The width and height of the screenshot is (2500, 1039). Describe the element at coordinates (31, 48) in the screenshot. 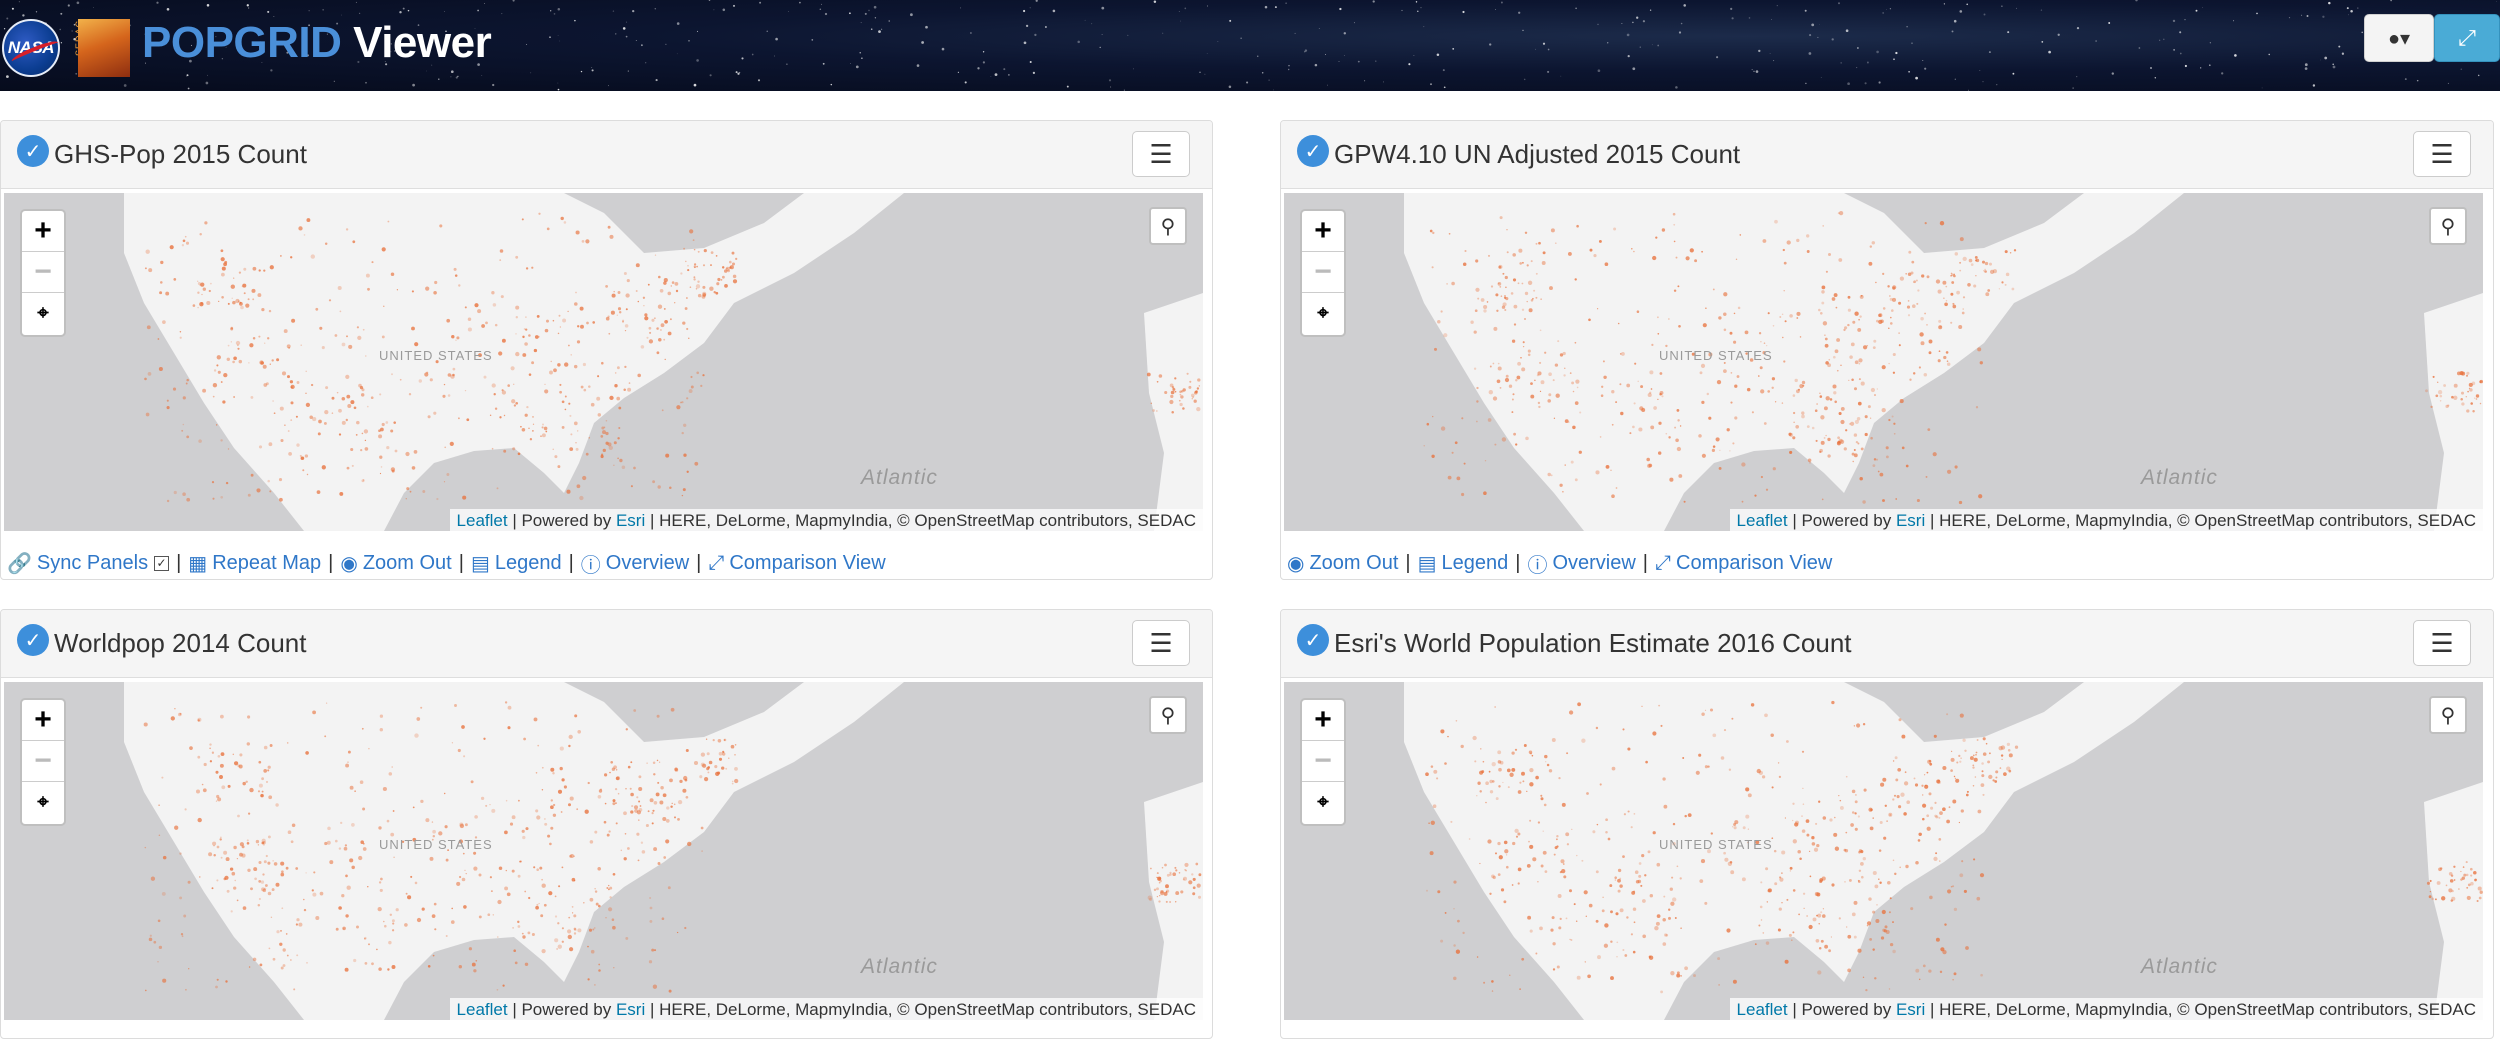

I see `nasa-logo: NASA` at that location.